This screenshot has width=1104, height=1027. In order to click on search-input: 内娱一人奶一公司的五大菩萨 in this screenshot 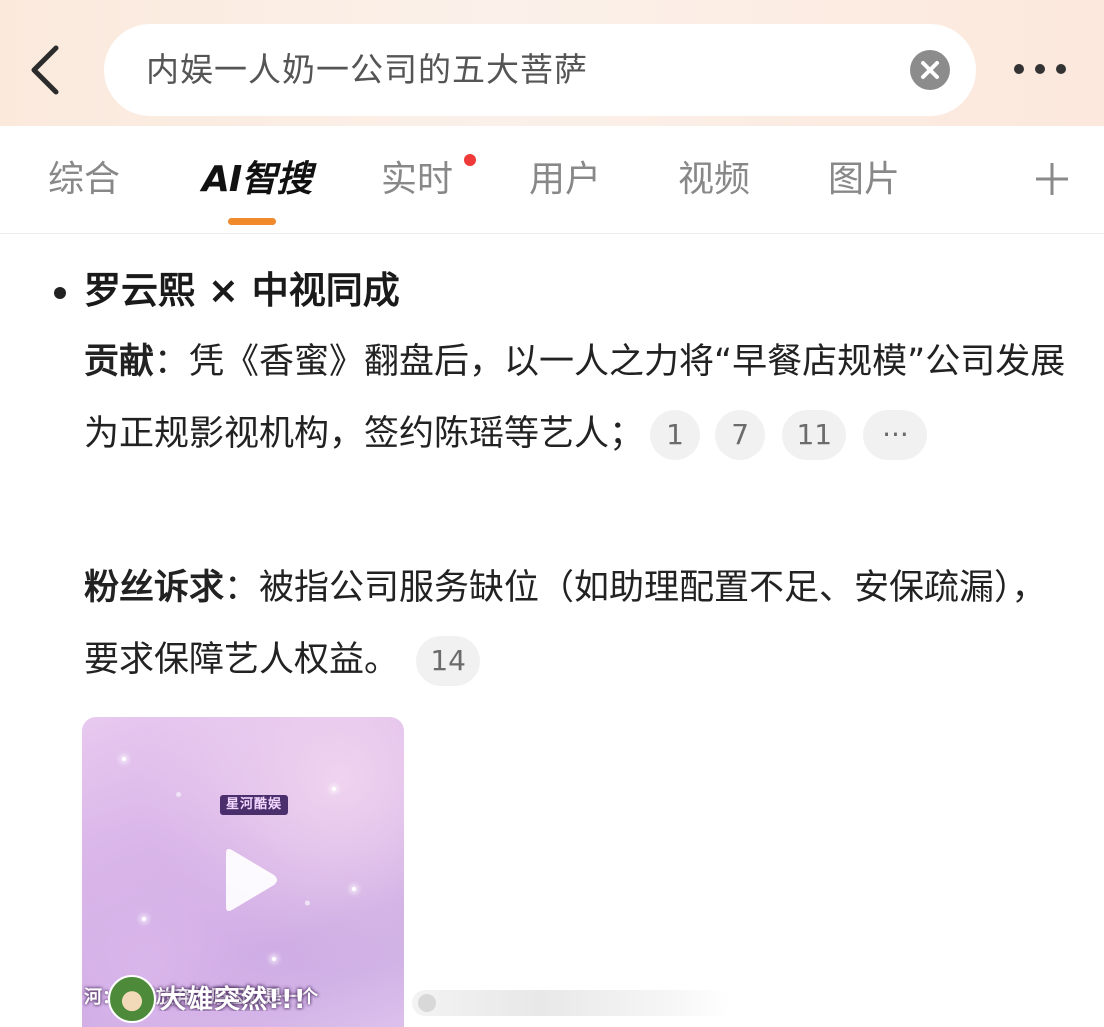, I will do `click(540, 70)`.